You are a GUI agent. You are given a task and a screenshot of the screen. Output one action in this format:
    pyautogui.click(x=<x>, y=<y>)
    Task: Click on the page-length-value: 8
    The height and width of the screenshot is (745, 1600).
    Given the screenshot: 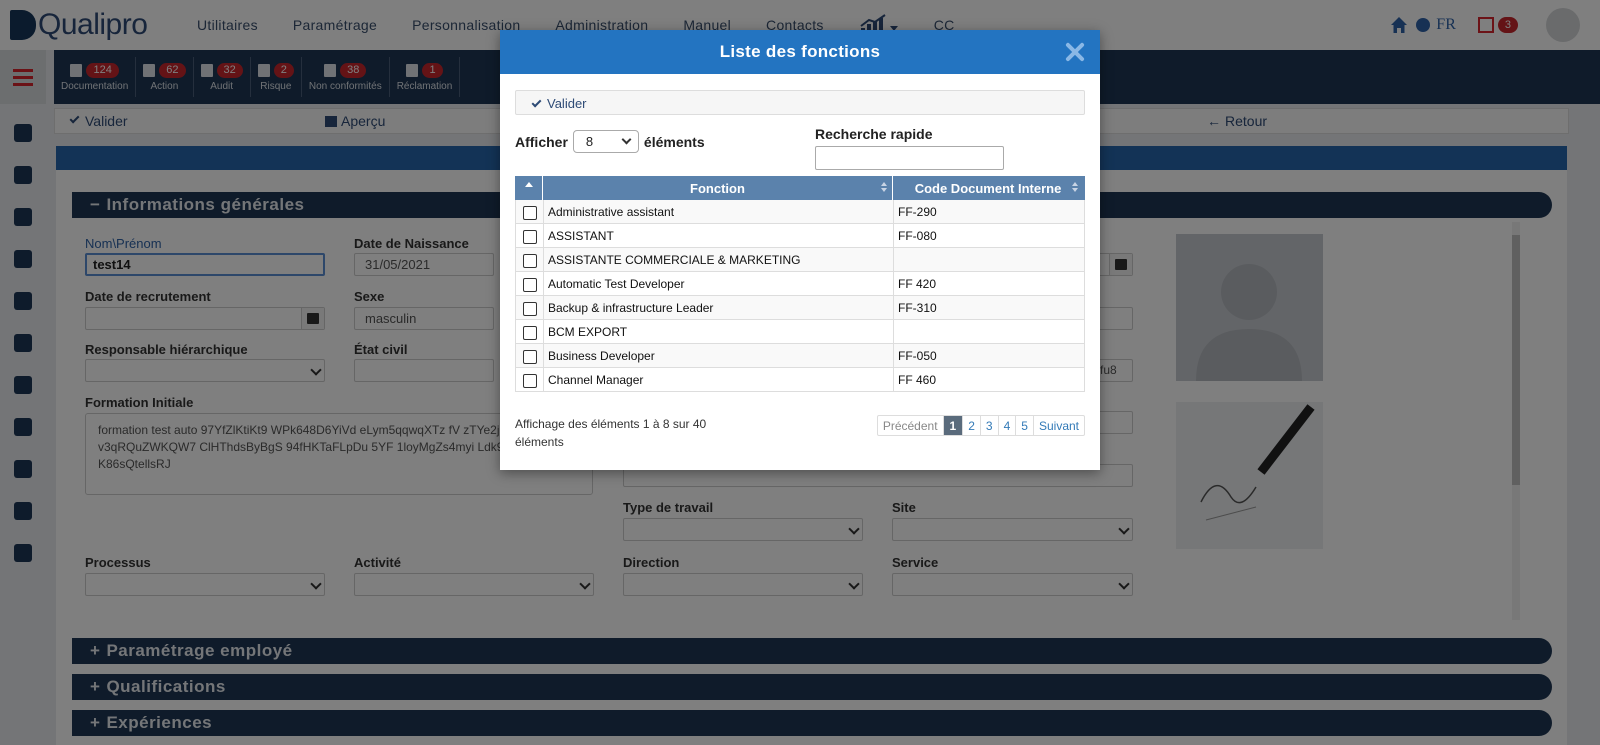 What is the action you would take?
    pyautogui.click(x=589, y=141)
    